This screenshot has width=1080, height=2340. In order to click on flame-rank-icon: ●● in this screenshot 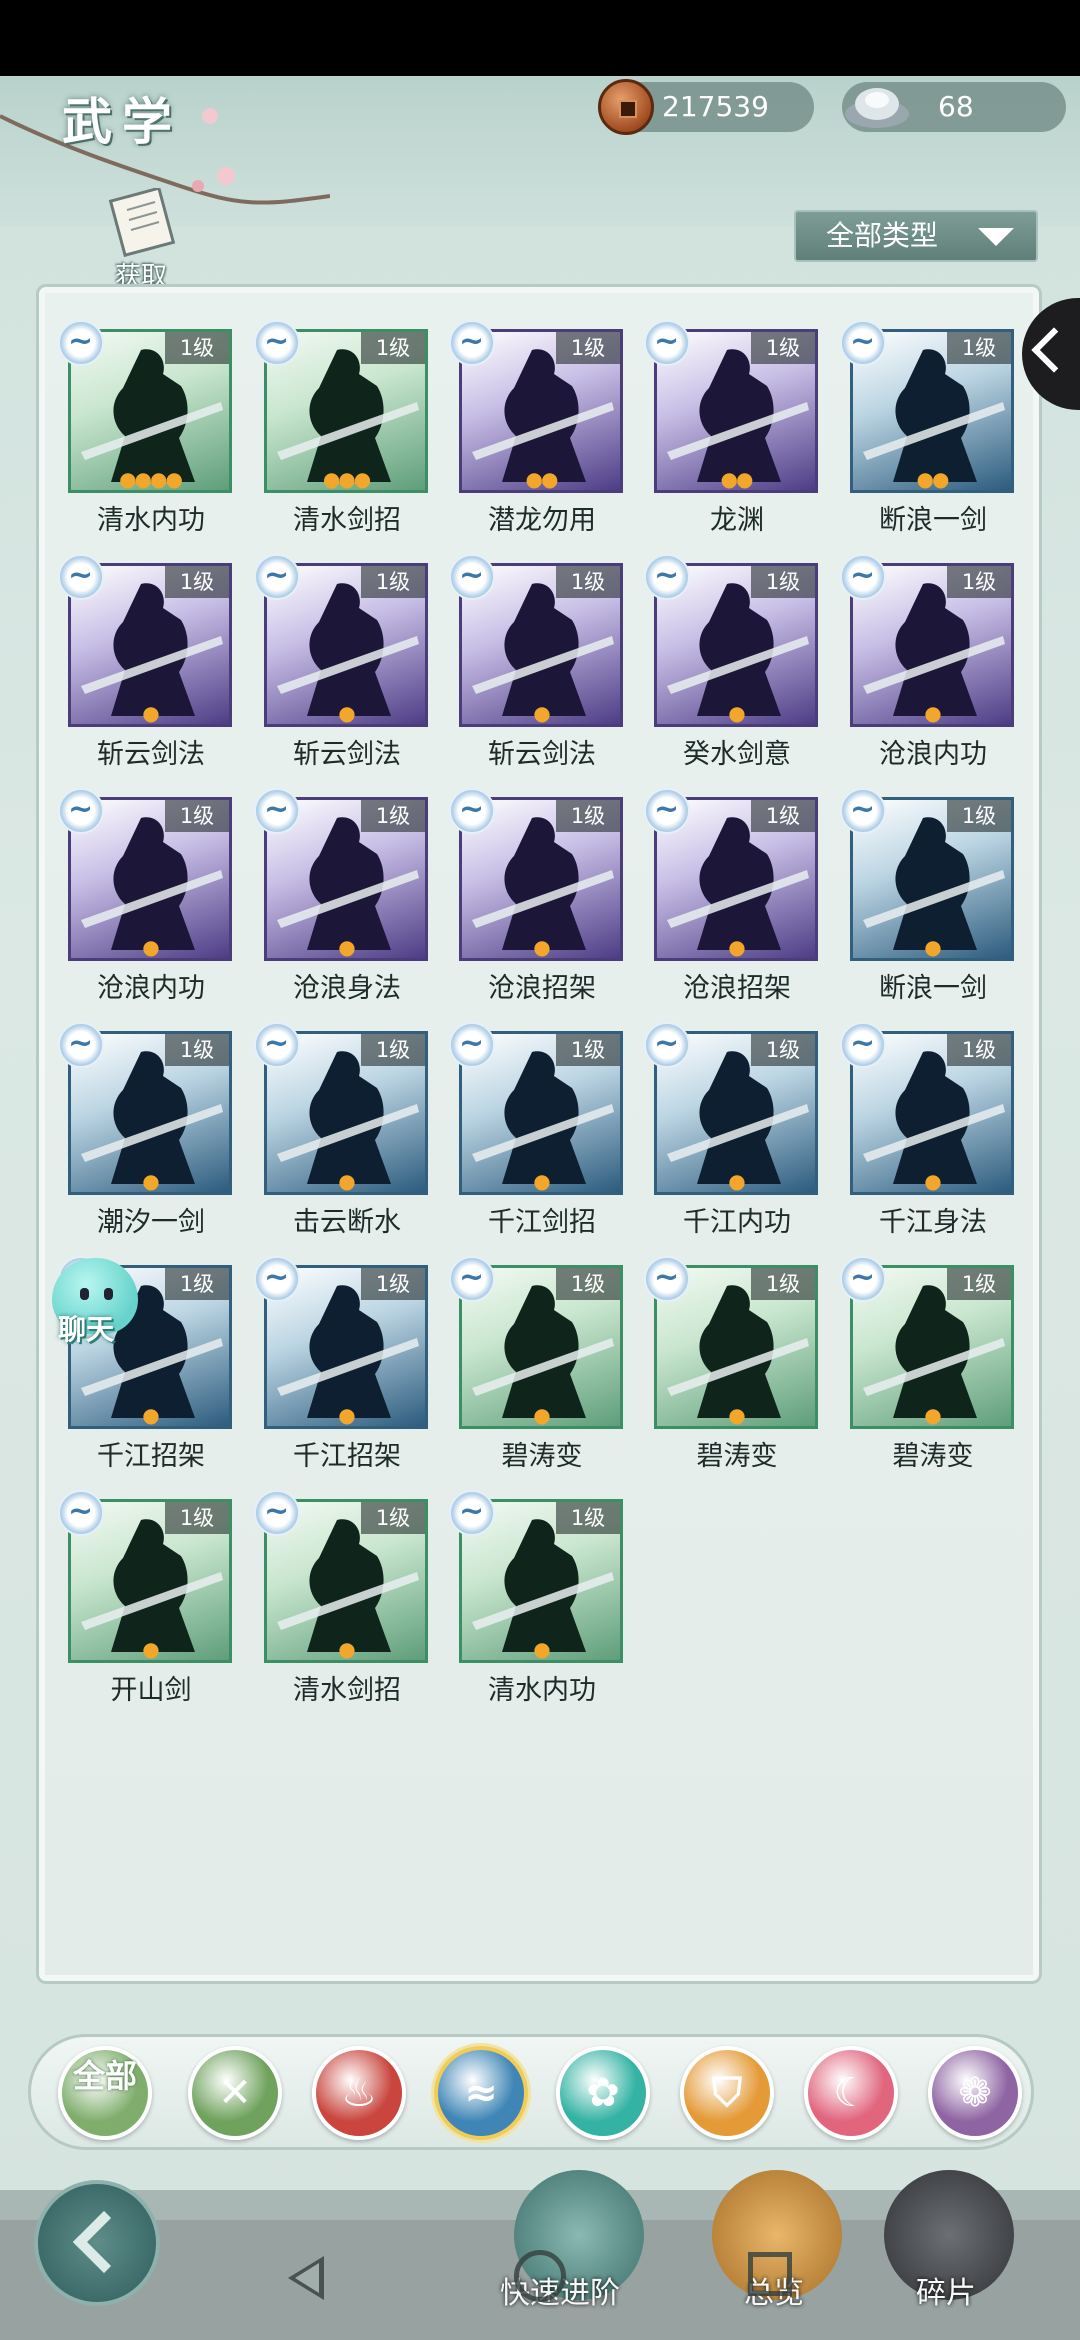, I will do `click(737, 479)`.